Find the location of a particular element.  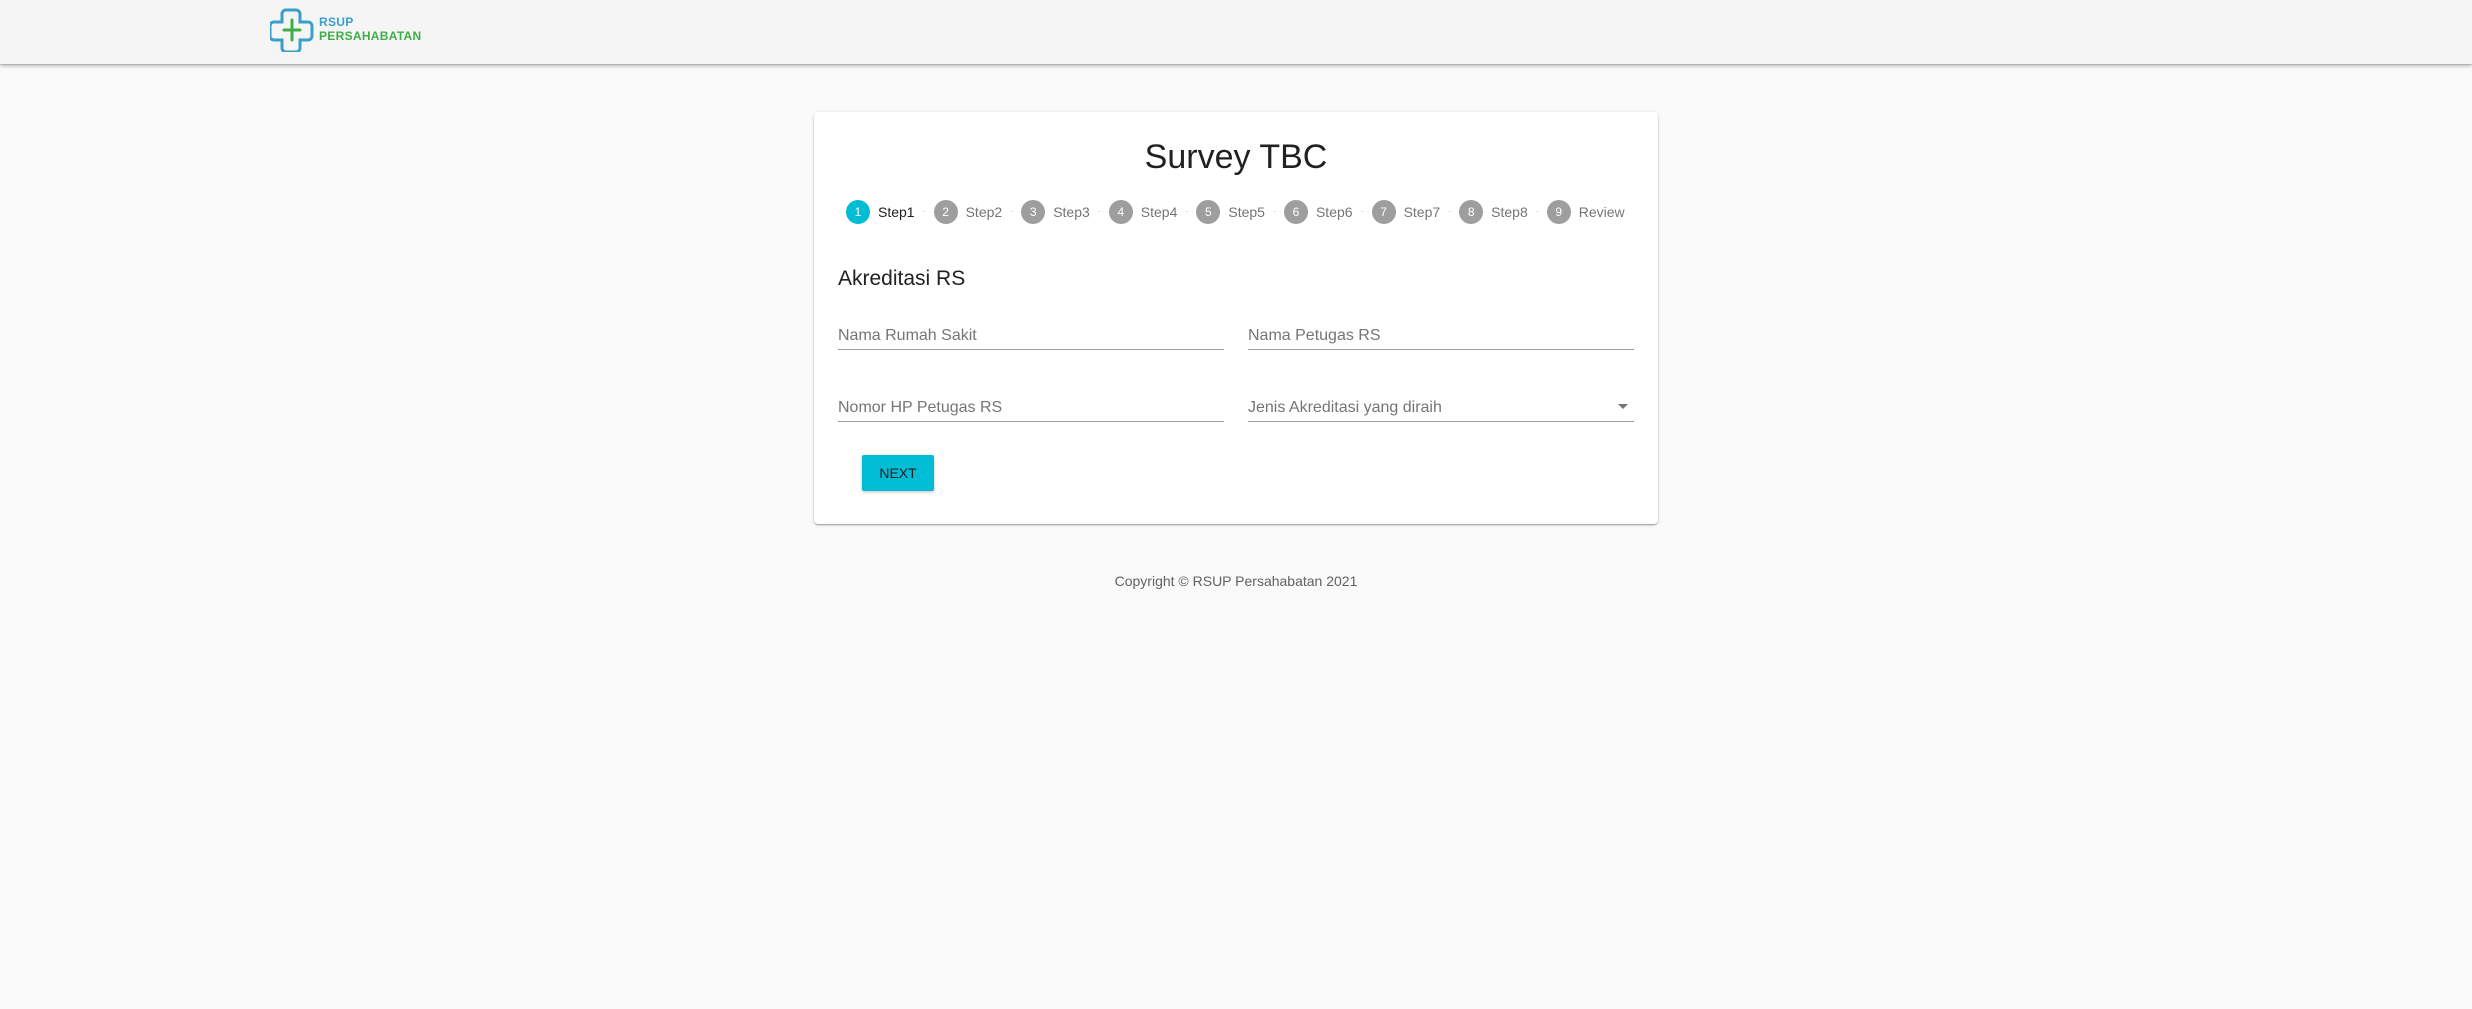

step-number: 7 is located at coordinates (1383, 212).